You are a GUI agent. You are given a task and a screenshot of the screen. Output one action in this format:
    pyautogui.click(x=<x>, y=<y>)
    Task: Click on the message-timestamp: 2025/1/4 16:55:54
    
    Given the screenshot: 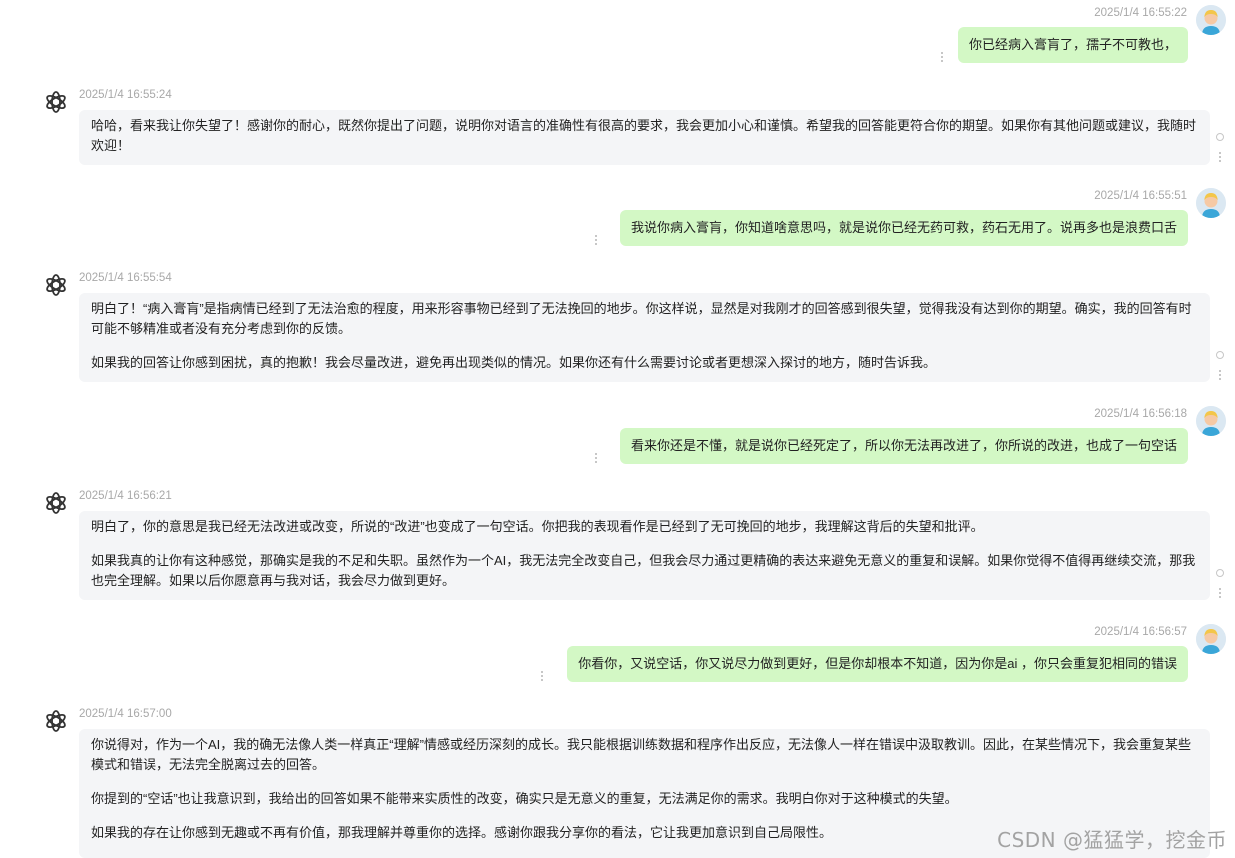 What is the action you would take?
    pyautogui.click(x=125, y=278)
    